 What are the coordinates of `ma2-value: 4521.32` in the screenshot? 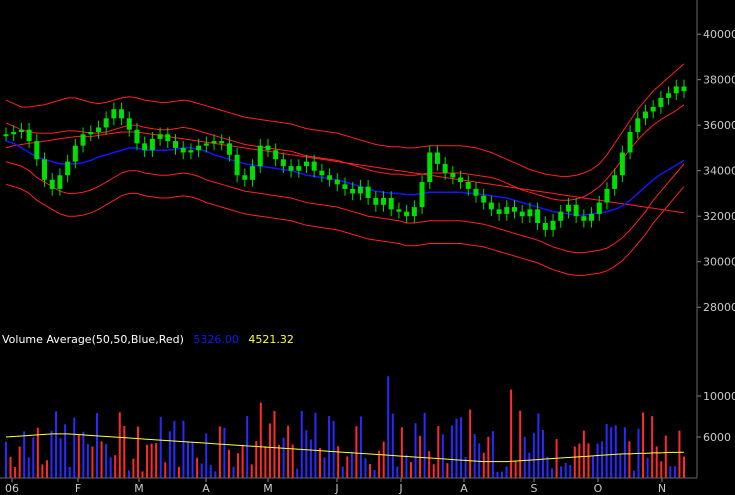 It's located at (271, 339).